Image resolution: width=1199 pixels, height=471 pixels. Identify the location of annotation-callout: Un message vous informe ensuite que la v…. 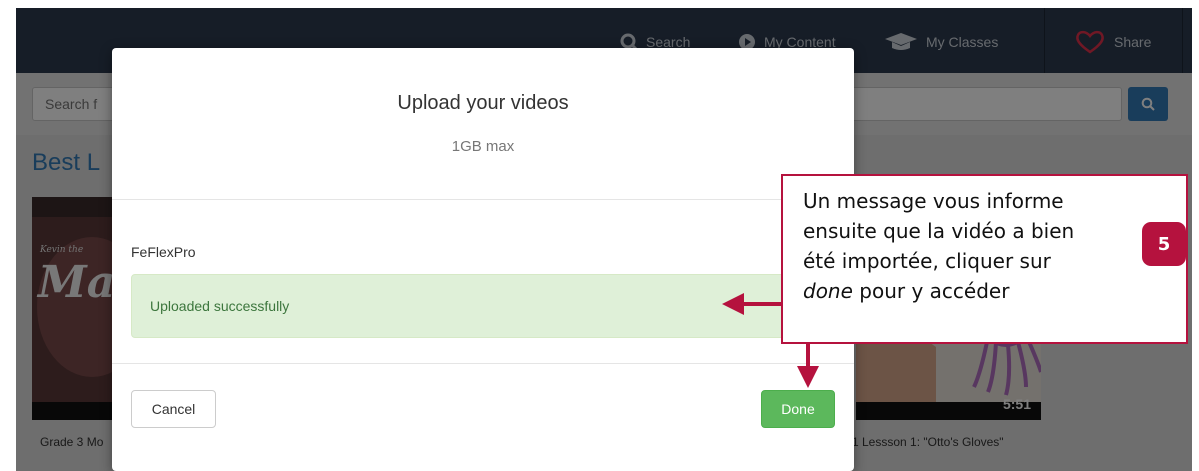
(984, 259).